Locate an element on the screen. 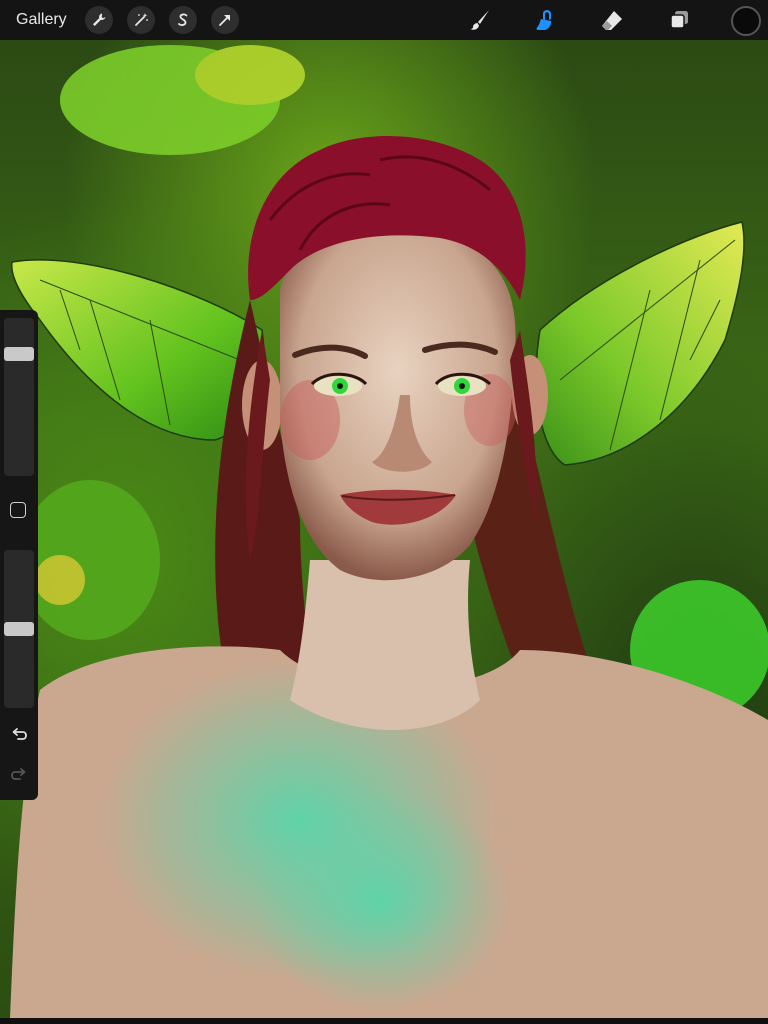 The height and width of the screenshot is (1024, 768). wrench-icon is located at coordinates (99, 19).